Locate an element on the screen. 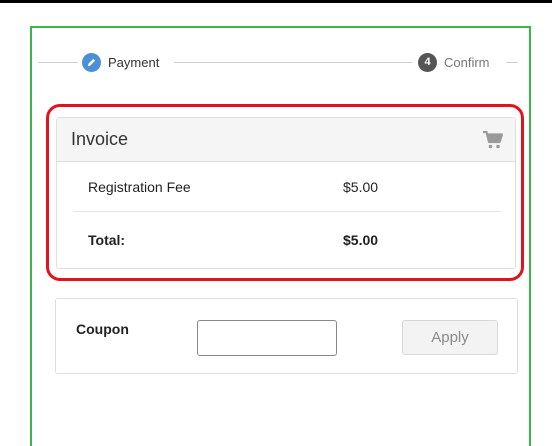 Image resolution: width=552 pixels, height=446 pixels. step-label: Payment is located at coordinates (134, 62).